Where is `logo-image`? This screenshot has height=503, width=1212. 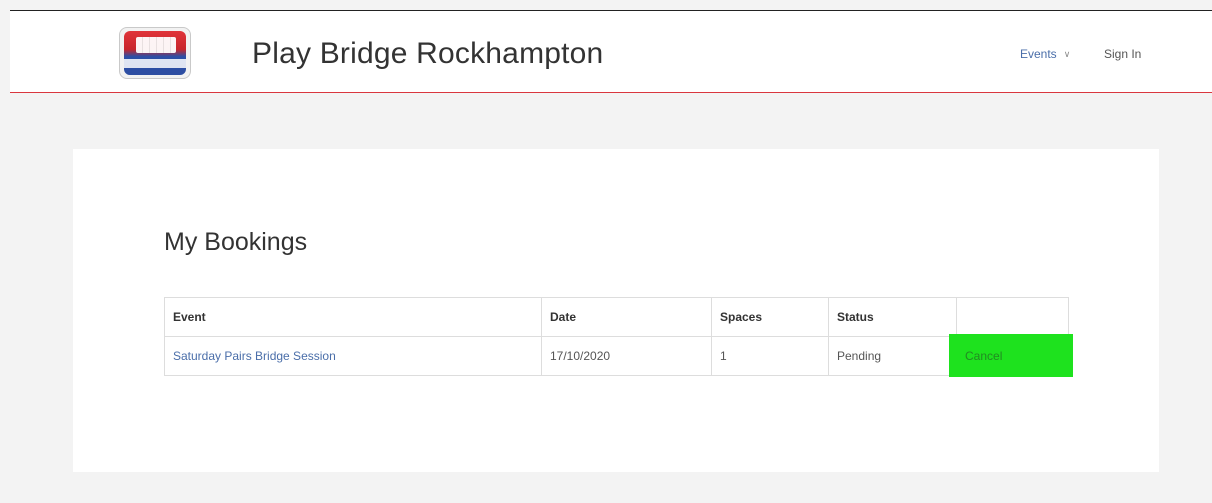 logo-image is located at coordinates (155, 53).